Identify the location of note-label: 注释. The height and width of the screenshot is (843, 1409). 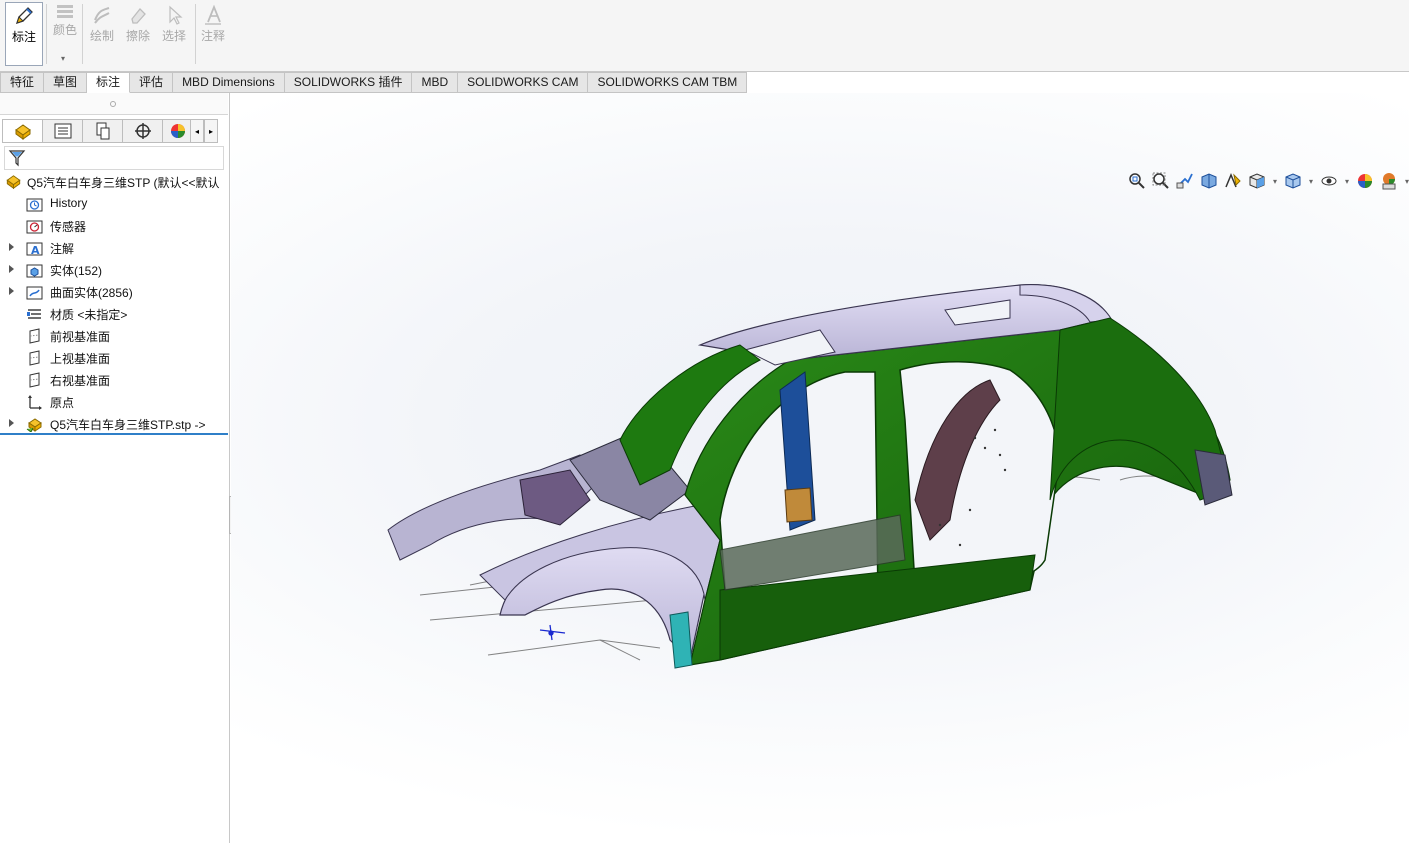
(212, 36).